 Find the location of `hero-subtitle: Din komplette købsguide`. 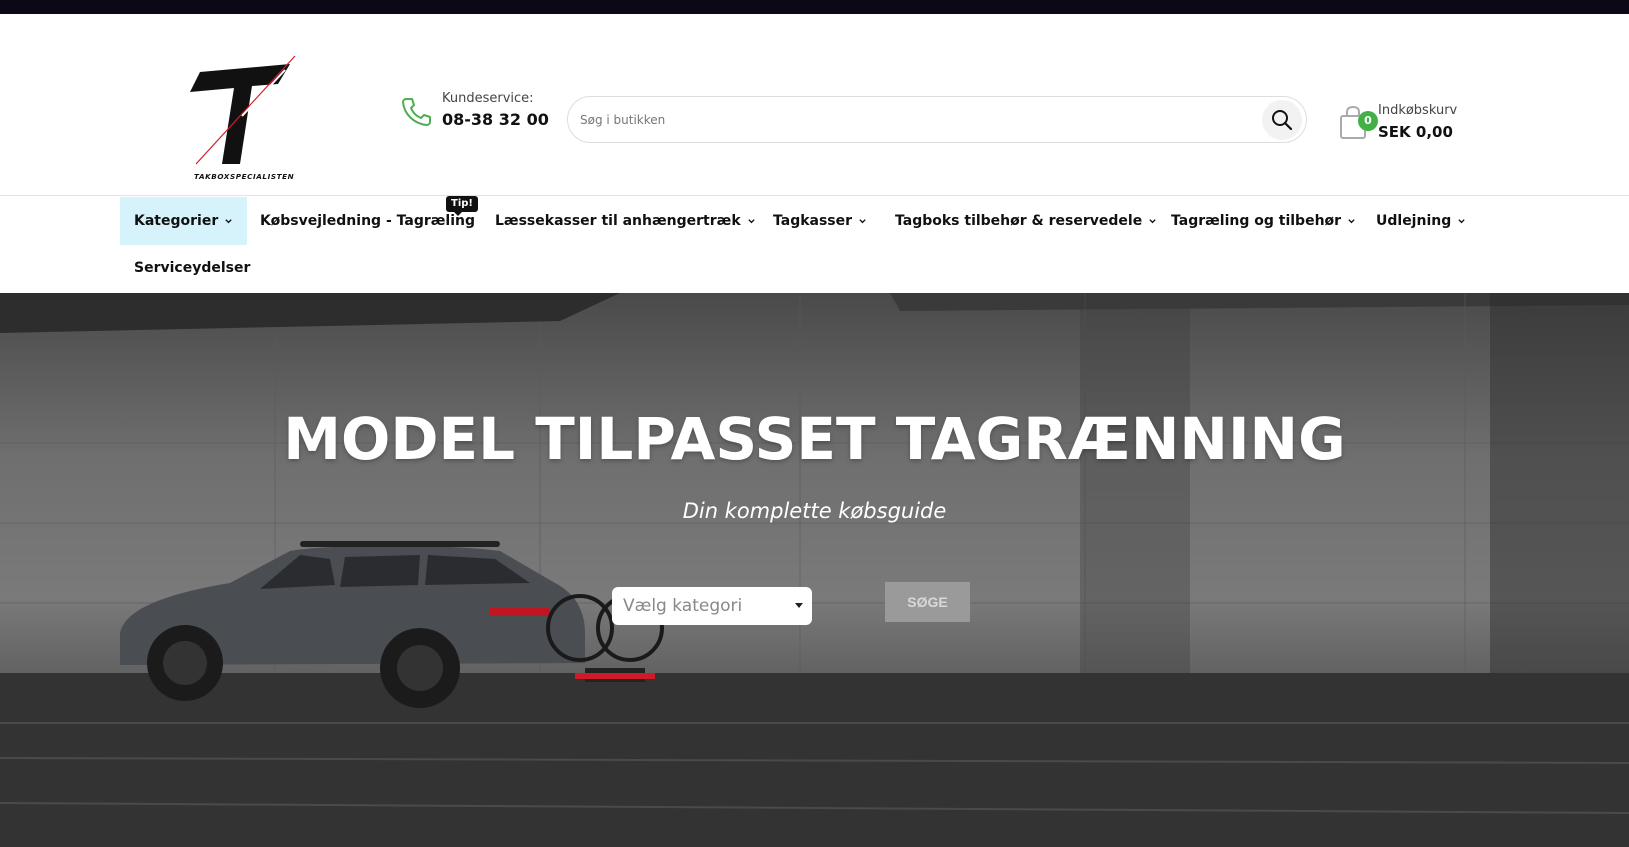

hero-subtitle: Din komplette købsguide is located at coordinates (814, 511).